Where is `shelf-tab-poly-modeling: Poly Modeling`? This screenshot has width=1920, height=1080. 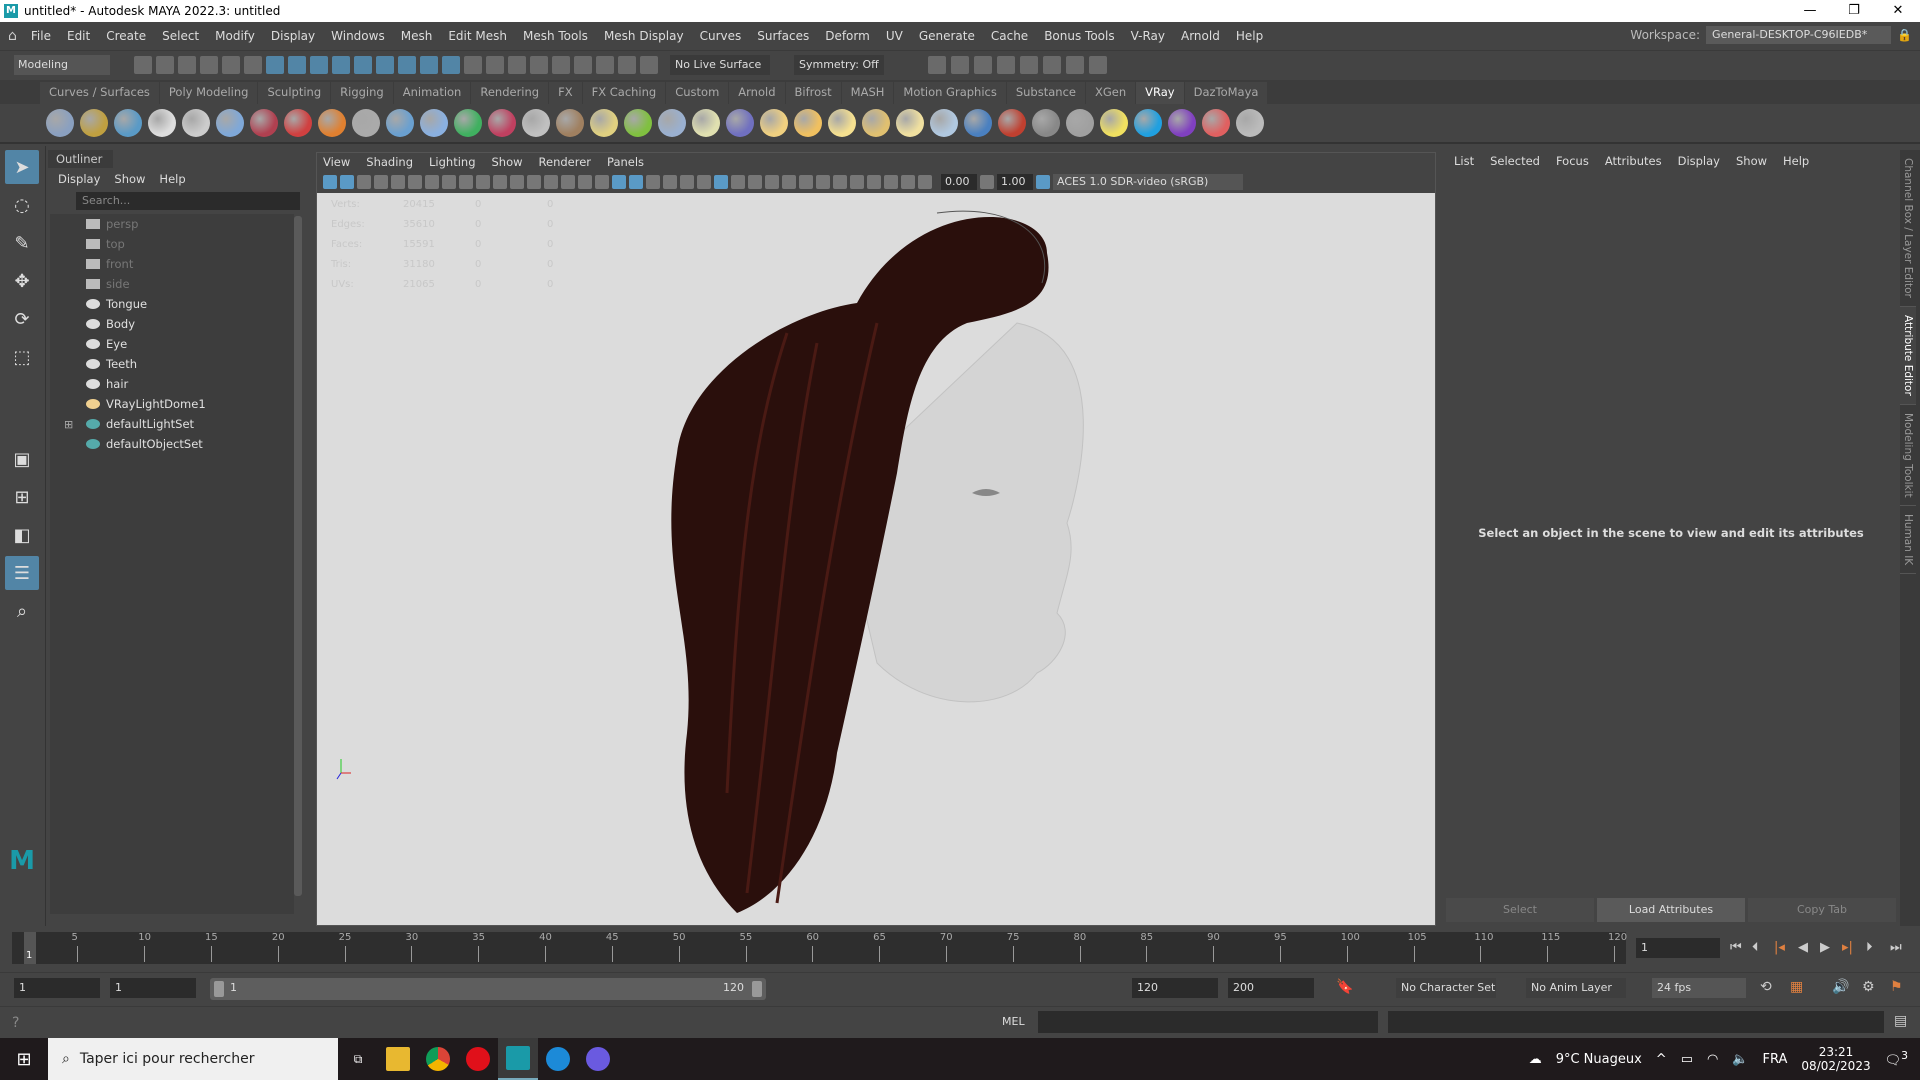
shelf-tab-poly-modeling: Poly Modeling is located at coordinates (208, 93).